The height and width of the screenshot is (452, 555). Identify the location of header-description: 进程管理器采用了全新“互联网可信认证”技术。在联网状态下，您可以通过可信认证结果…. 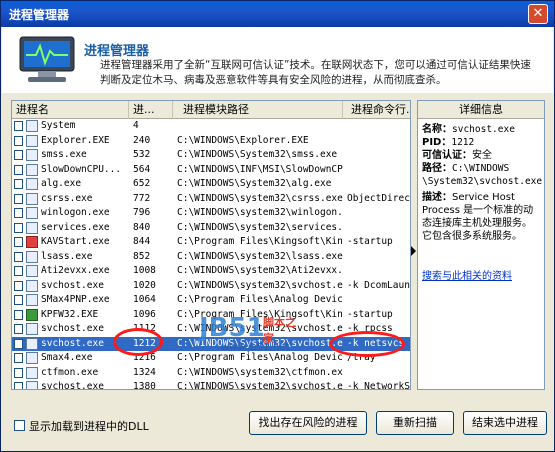
(315, 72).